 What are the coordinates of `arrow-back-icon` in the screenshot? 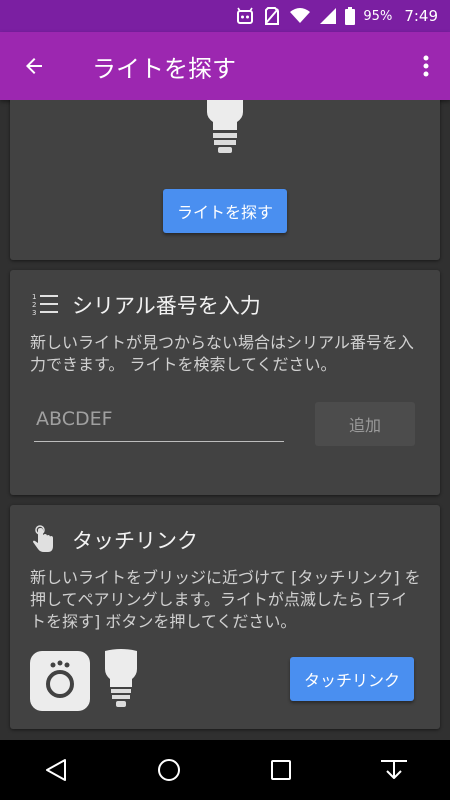 It's located at (34, 66).